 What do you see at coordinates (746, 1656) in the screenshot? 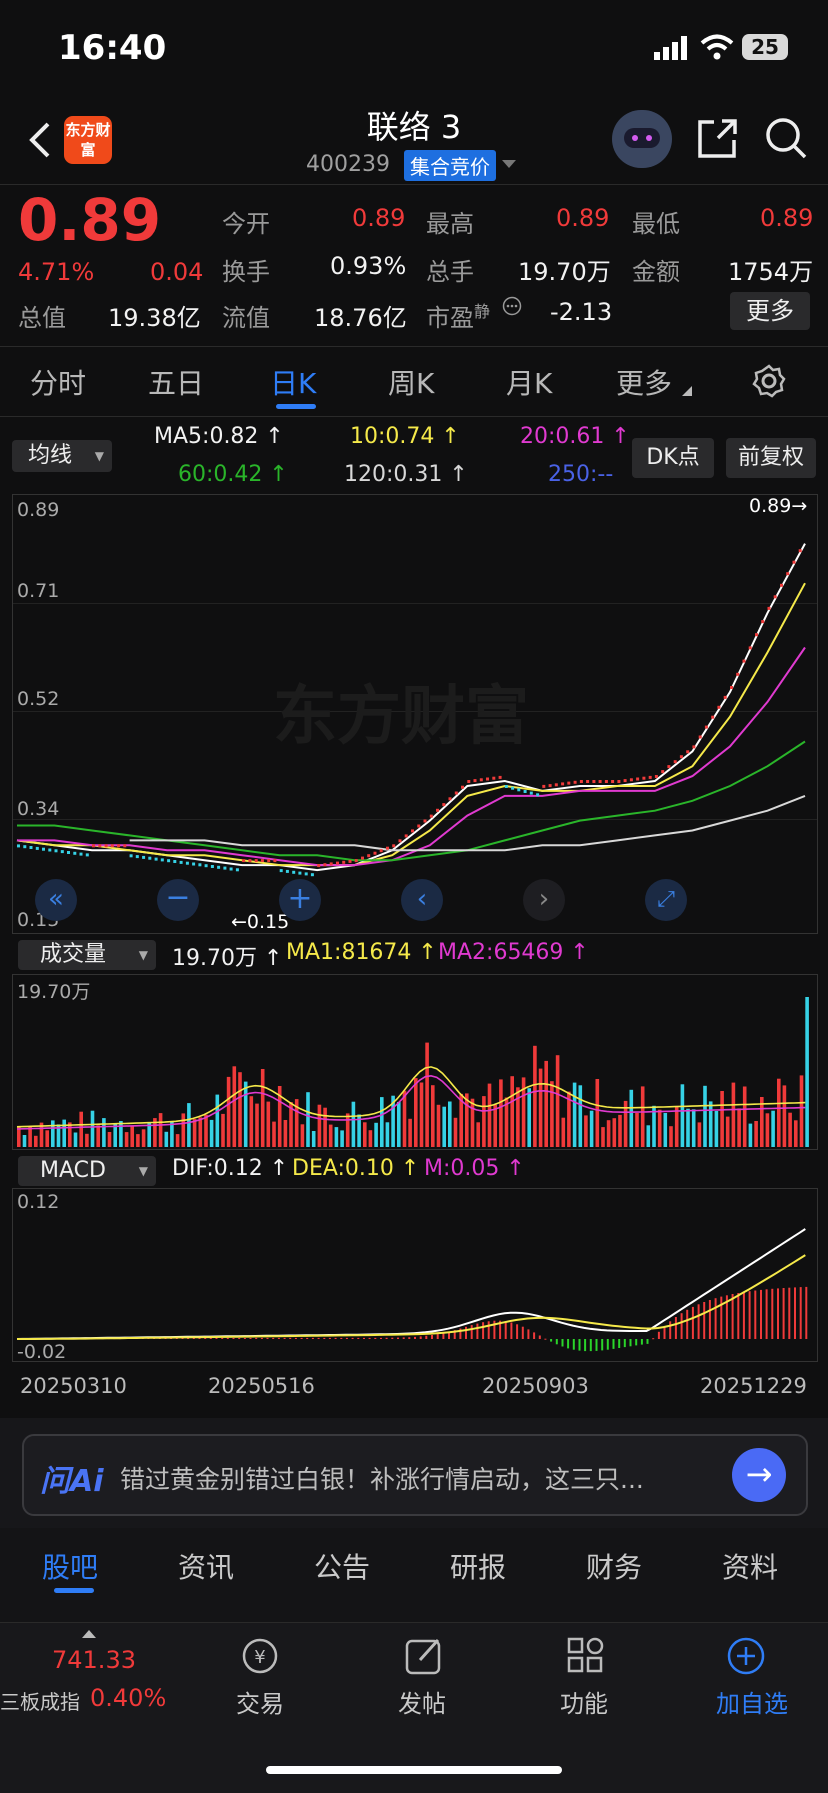
I see `add-watchlist-icon` at bounding box center [746, 1656].